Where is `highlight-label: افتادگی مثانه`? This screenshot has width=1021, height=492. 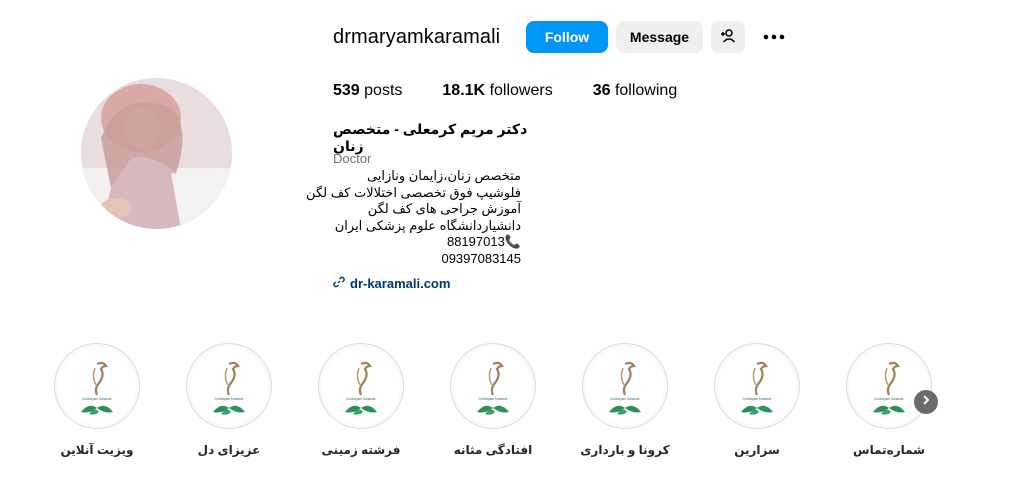 highlight-label: افتادگی مثانه is located at coordinates (493, 450).